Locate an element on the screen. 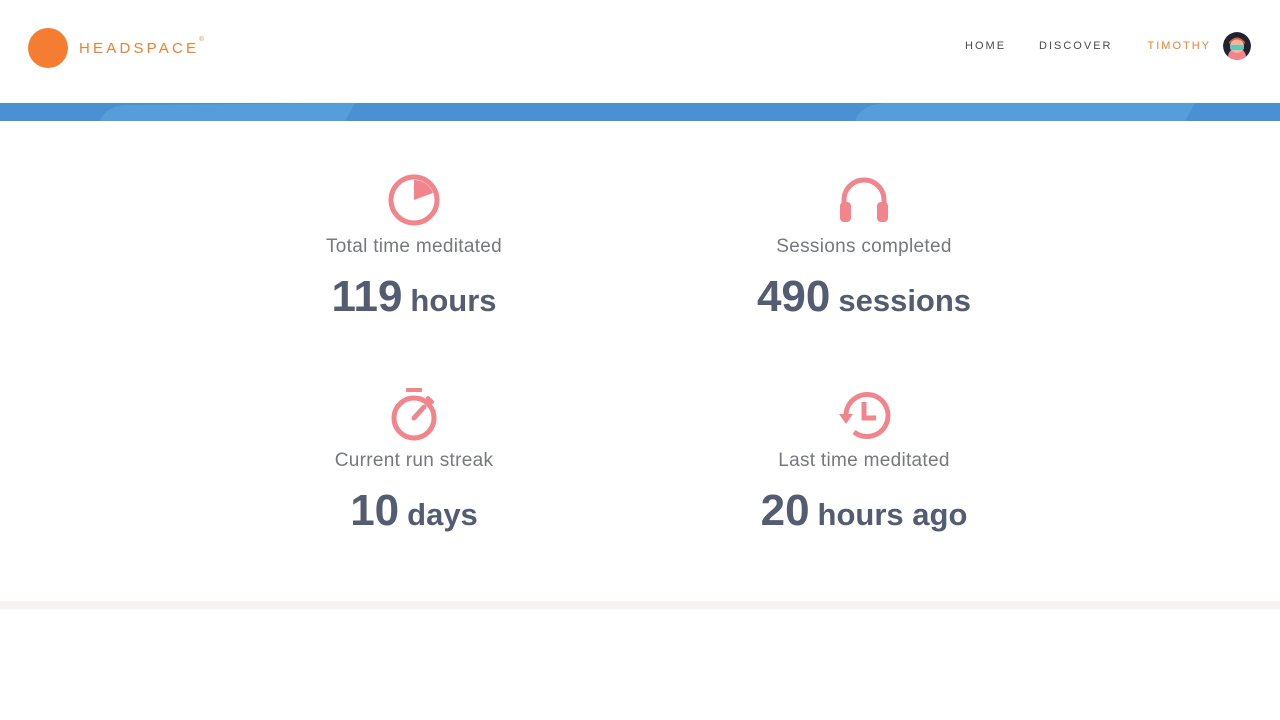  user-avatar is located at coordinates (1237, 46).